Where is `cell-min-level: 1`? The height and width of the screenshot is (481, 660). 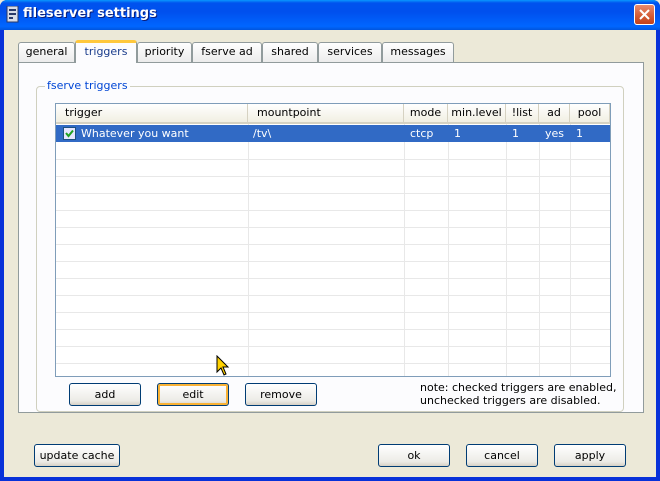
cell-min-level: 1 is located at coordinates (457, 133).